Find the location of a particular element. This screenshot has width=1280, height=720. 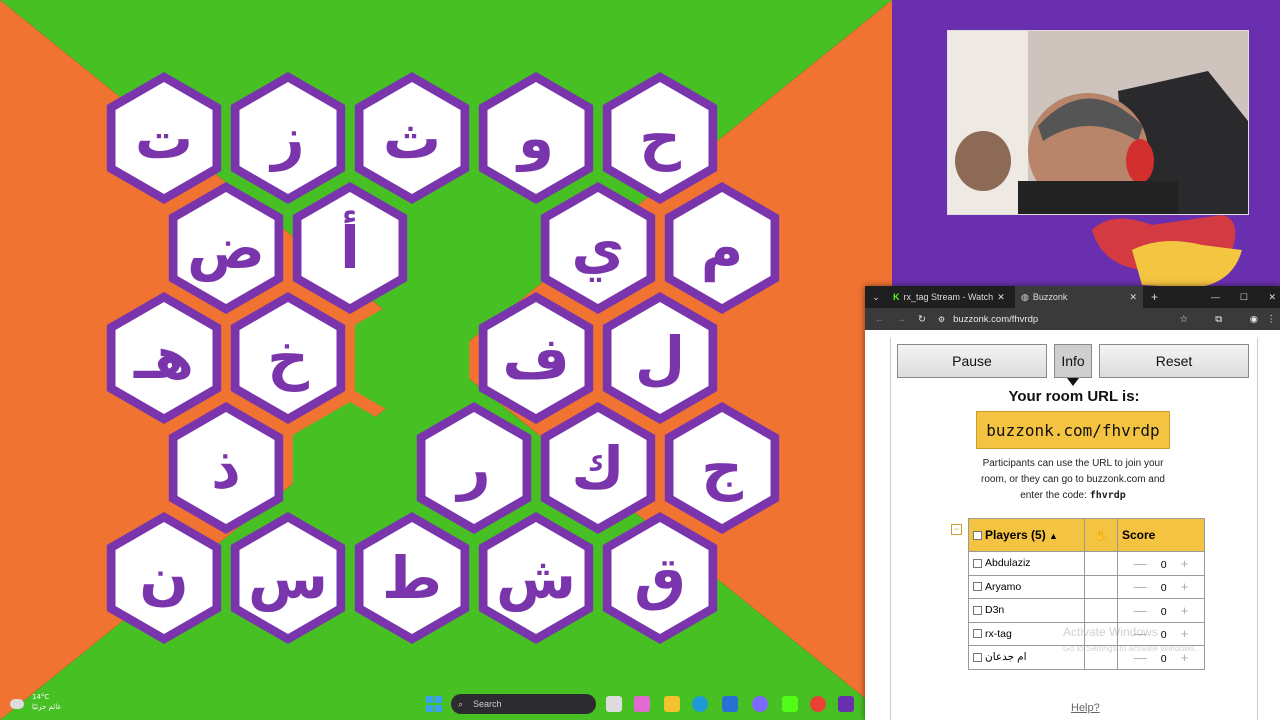

weather-widget: 14°C غائم جزئيًا is located at coordinates (35, 702).